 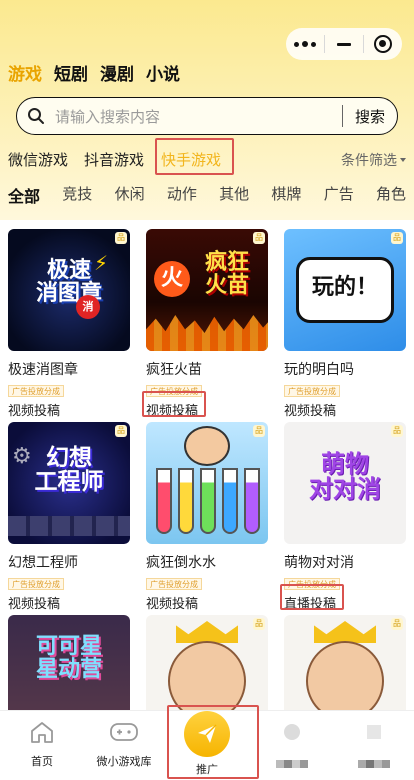 I want to click on platform-douyin: 抖音游戏, so click(x=114, y=159).